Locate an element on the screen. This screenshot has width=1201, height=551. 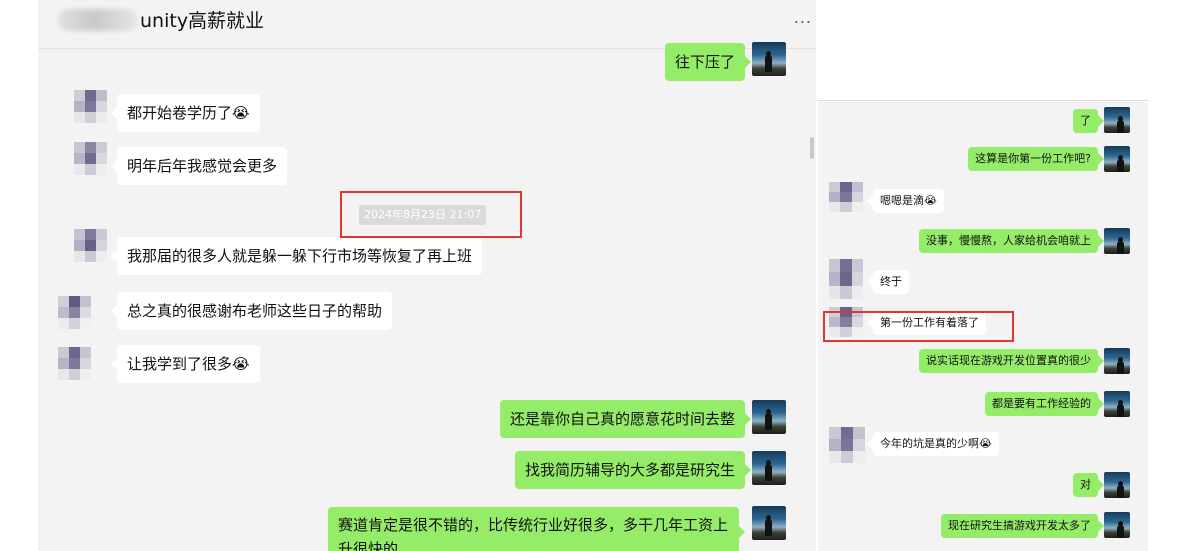
message-text: 找我简历辅导的大多都是研究生 is located at coordinates (629, 470).